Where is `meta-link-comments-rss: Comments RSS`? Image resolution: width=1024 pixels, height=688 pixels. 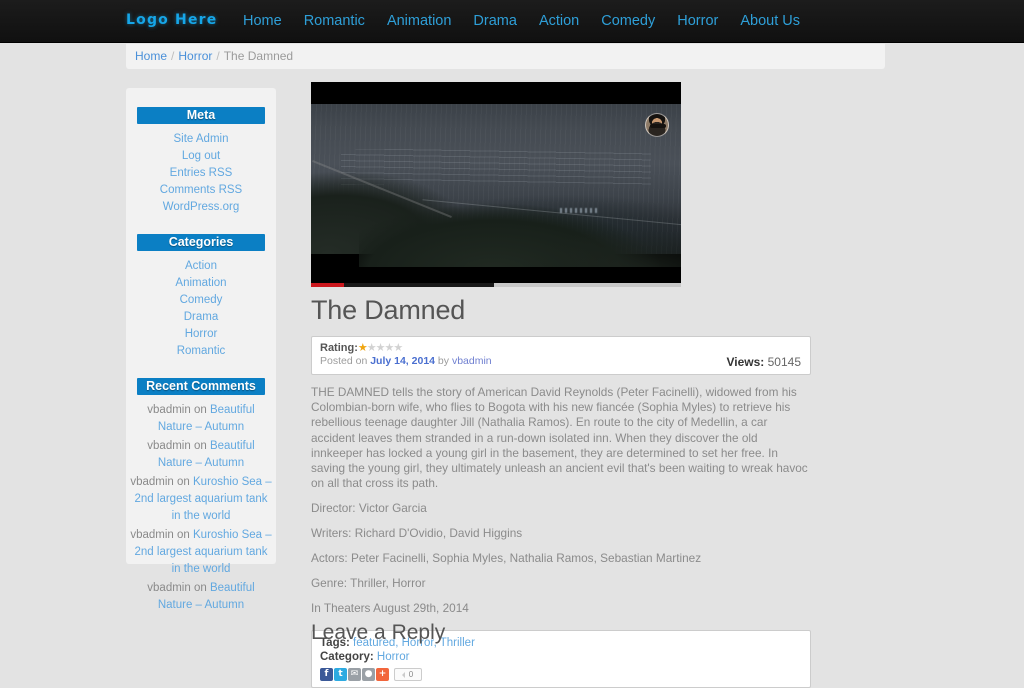
meta-link-comments-rss: Comments RSS is located at coordinates (201, 190).